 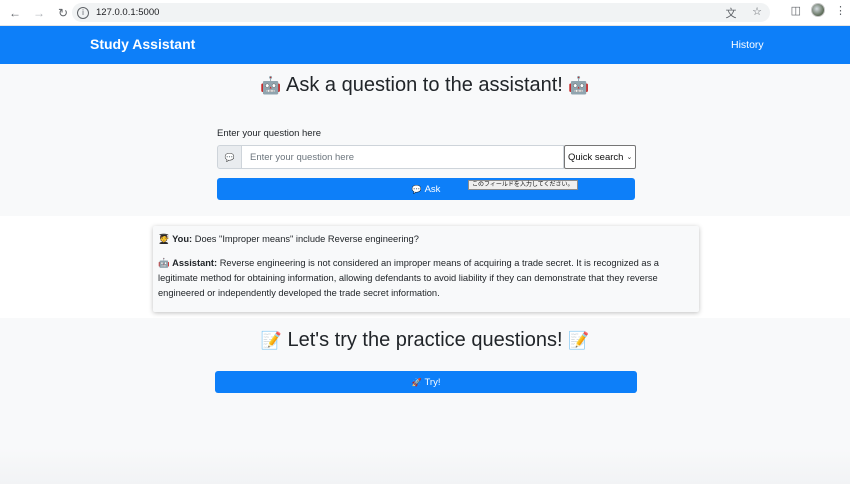 What do you see at coordinates (142, 44) in the screenshot?
I see `brand-link: Study Assistant` at bounding box center [142, 44].